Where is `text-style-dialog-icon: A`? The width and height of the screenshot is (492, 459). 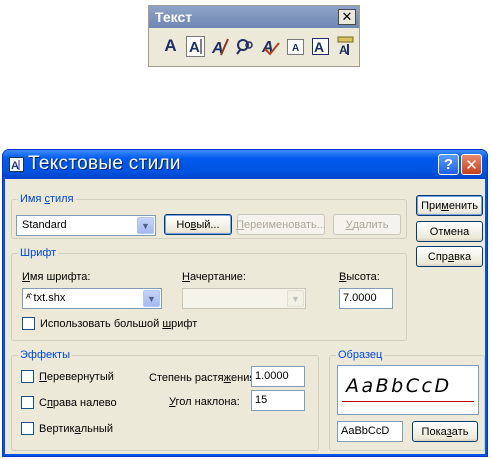 text-style-dialog-icon: A is located at coordinates (16, 164).